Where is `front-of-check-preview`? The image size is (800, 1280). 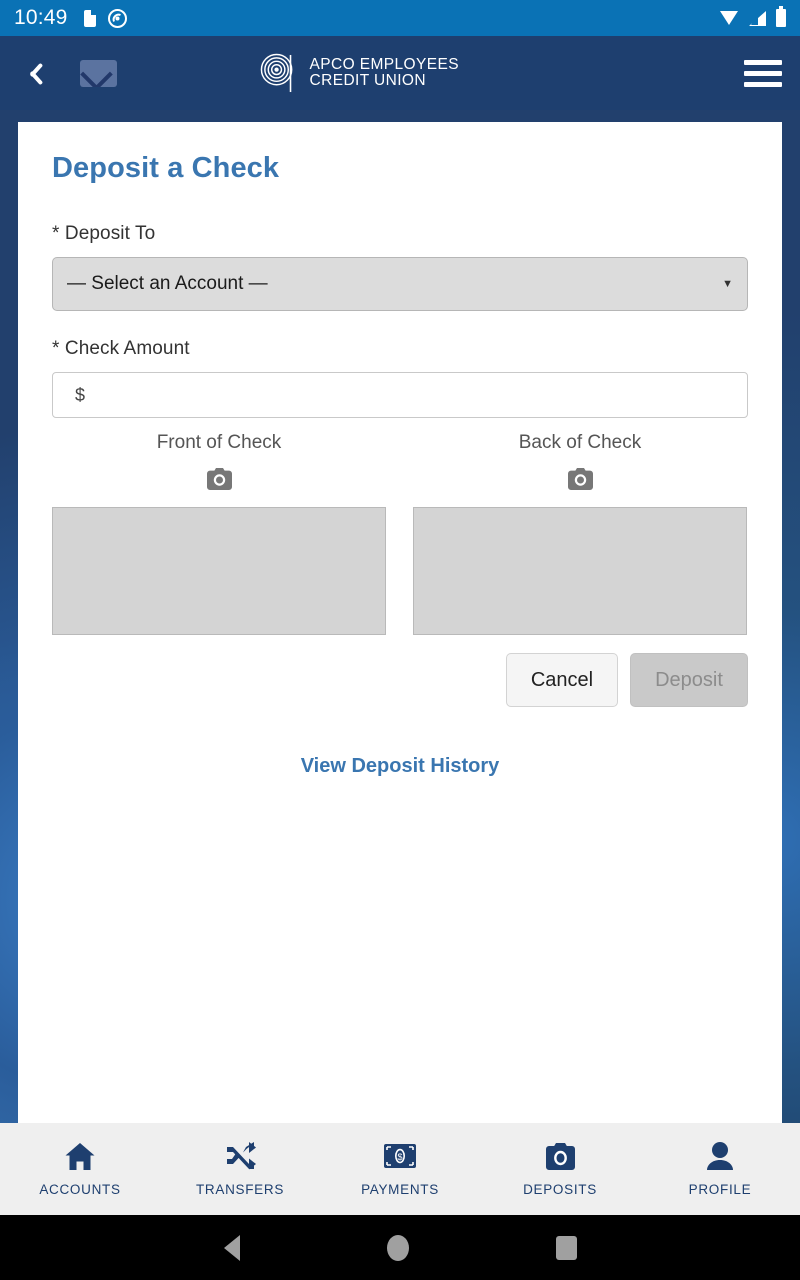
front-of-check-preview is located at coordinates (219, 571).